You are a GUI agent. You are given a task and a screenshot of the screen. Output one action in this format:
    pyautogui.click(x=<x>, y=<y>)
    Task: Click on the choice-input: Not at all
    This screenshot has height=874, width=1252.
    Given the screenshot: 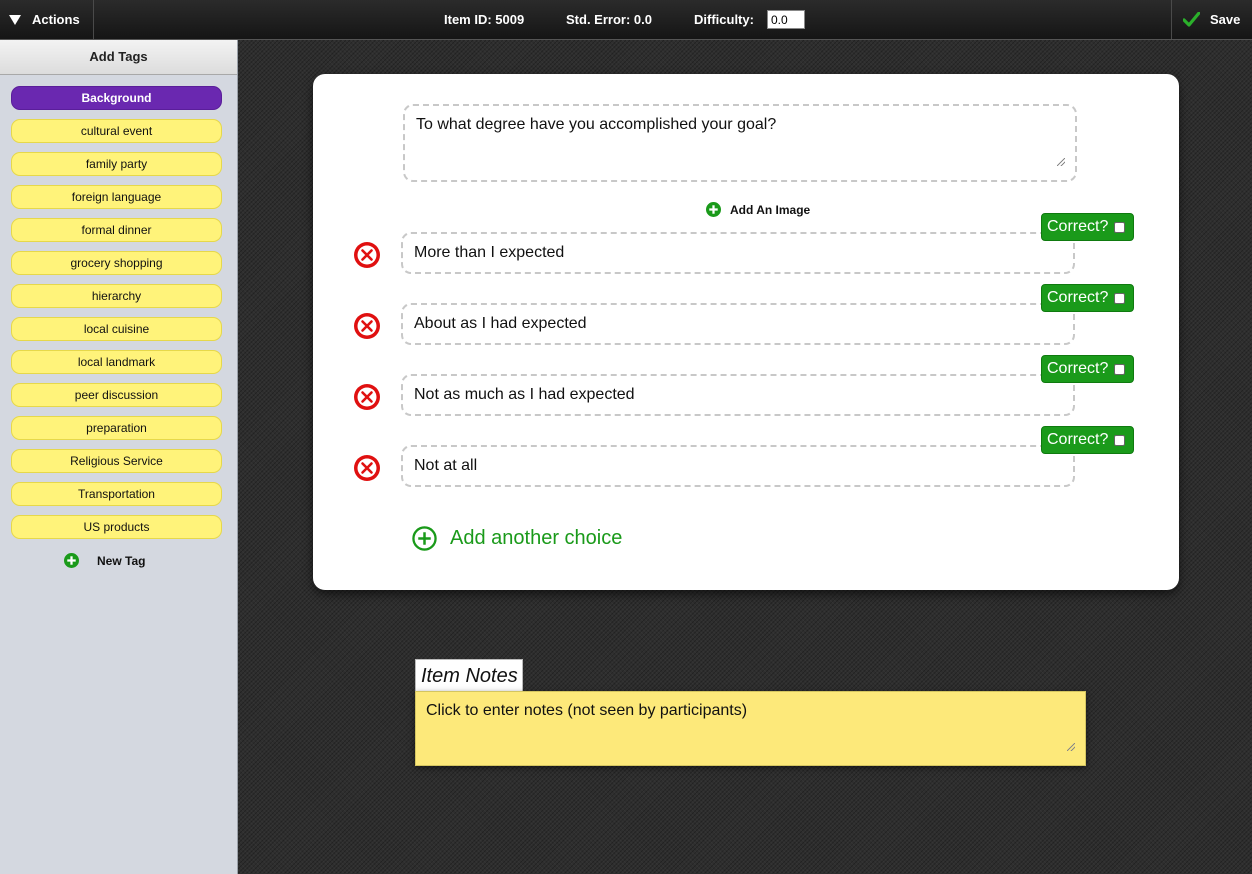 What is the action you would take?
    pyautogui.click(x=738, y=466)
    